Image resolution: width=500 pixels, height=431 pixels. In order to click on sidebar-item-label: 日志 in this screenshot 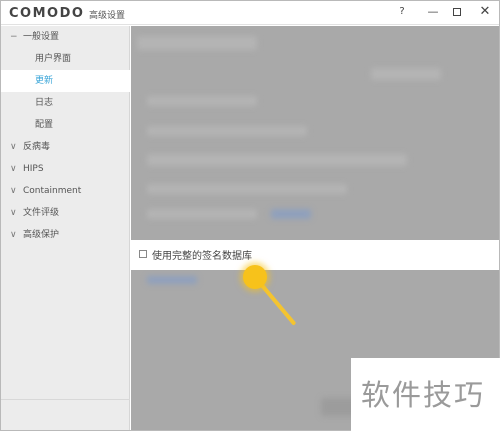, I will do `click(44, 103)`.